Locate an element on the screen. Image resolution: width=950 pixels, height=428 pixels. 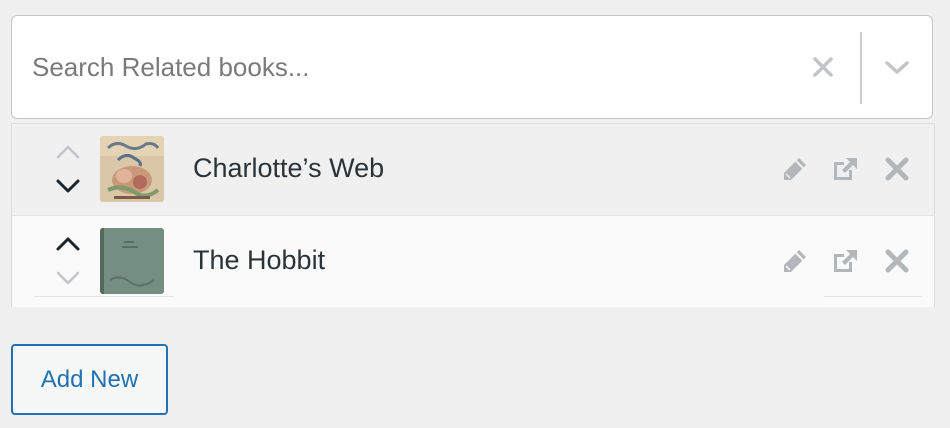
close-icon is located at coordinates (823, 67).